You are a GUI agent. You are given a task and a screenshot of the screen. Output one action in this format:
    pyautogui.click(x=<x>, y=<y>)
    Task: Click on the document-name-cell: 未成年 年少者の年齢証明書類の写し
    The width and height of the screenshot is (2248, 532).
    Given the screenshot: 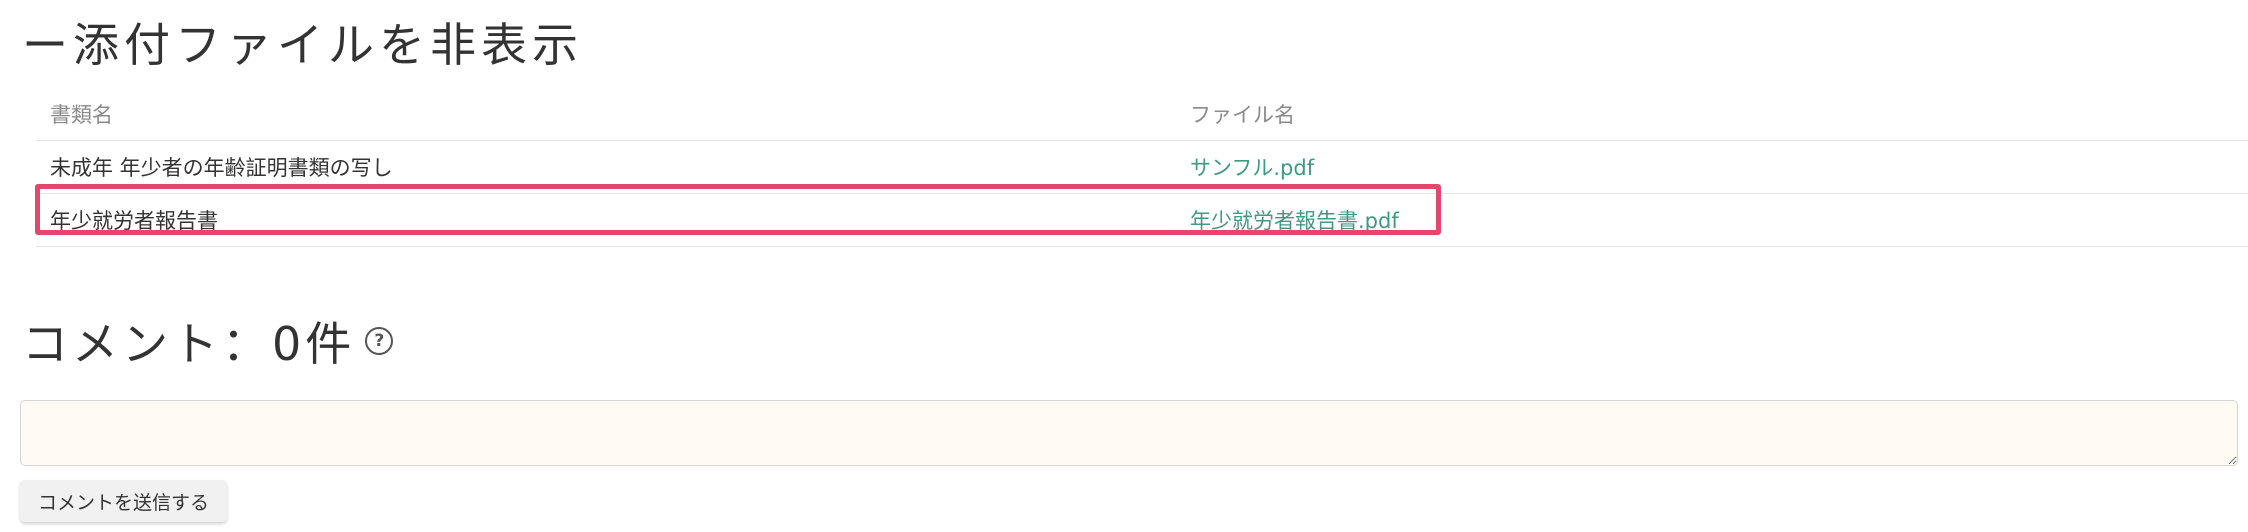 What is the action you would take?
    pyautogui.click(x=221, y=168)
    